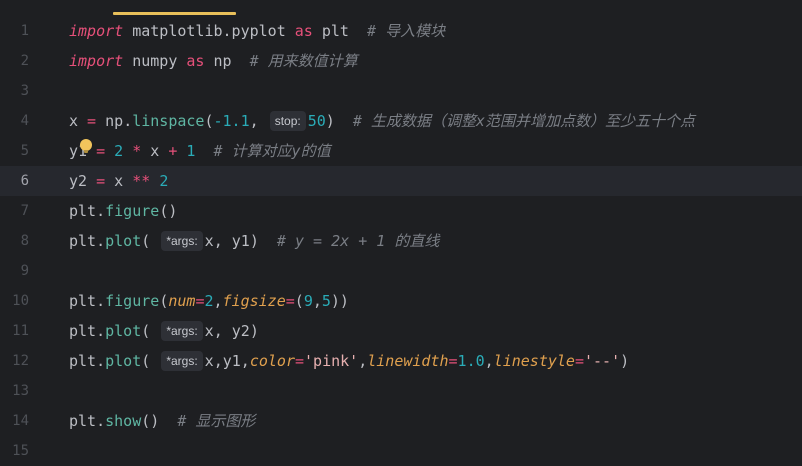 The image size is (802, 466). I want to click on operator: **, so click(141, 181).